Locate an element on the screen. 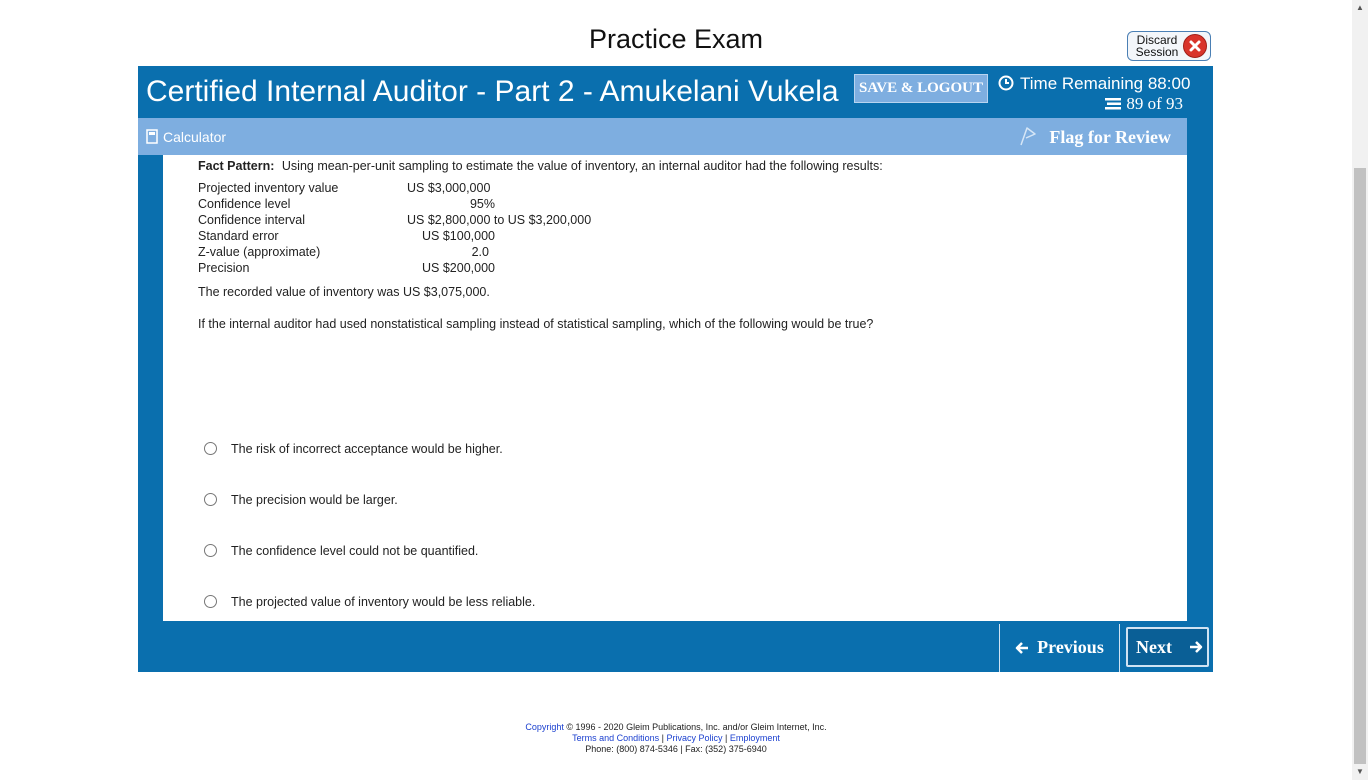  flag-for-review-button: Flag for Review is located at coordinates (1095, 137).